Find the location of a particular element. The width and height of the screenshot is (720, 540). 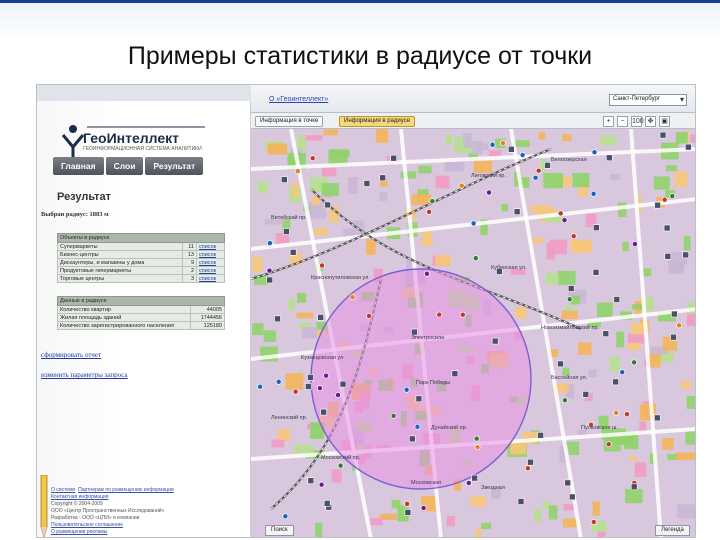

nav-layers: Слои is located at coordinates (124, 166).